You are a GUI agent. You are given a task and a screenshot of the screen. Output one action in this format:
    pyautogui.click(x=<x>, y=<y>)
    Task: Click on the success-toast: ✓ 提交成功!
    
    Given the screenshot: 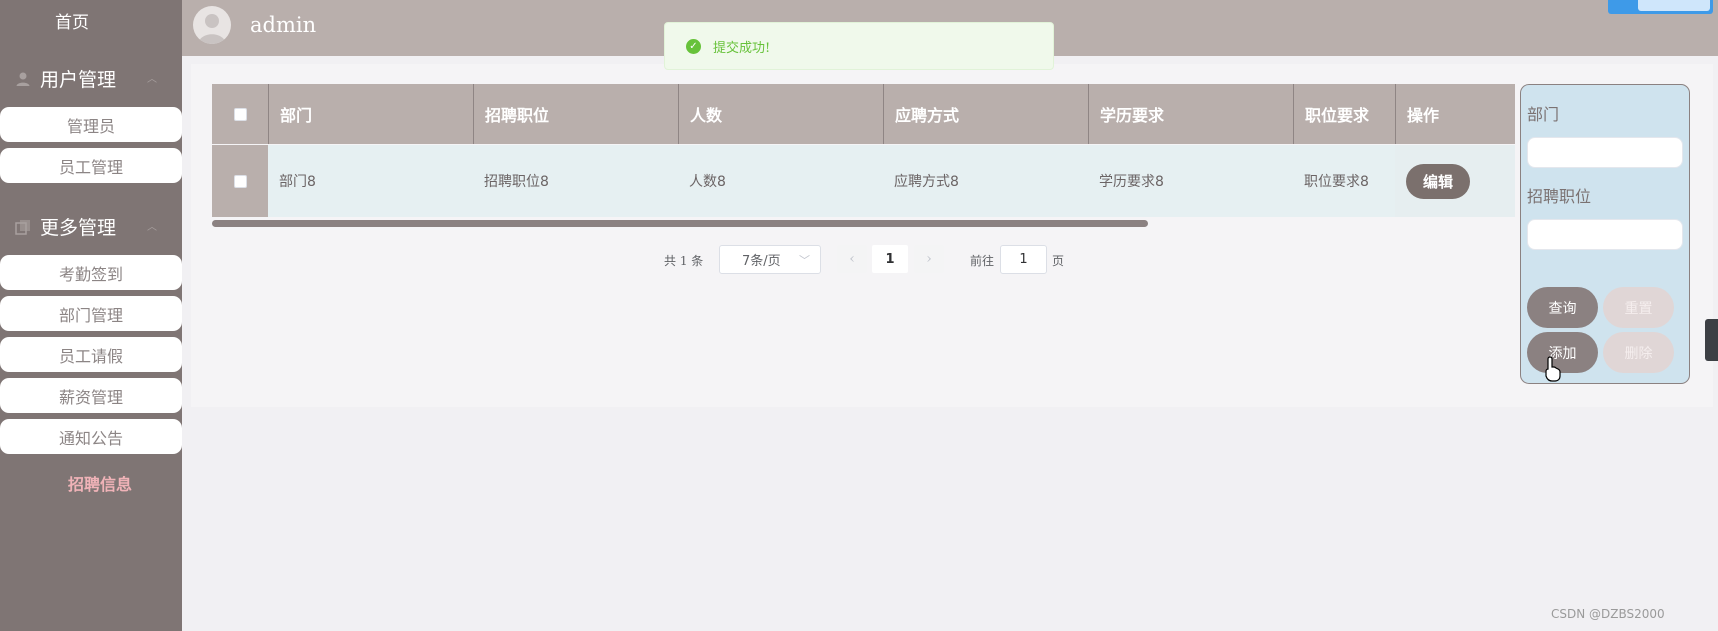 What is the action you would take?
    pyautogui.click(x=859, y=46)
    